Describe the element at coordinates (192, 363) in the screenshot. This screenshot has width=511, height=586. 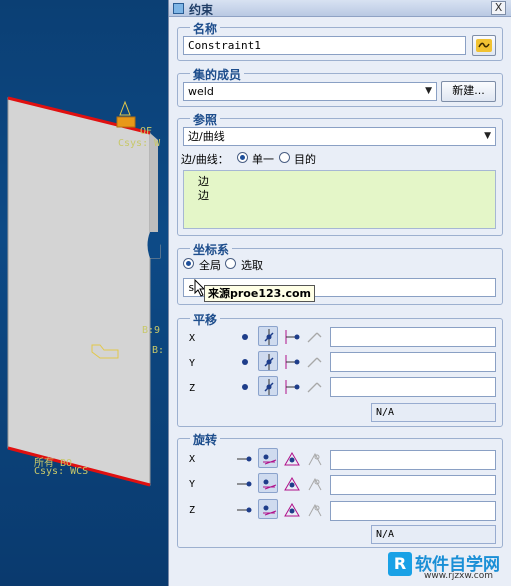
I see `translation-y-label: Y` at that location.